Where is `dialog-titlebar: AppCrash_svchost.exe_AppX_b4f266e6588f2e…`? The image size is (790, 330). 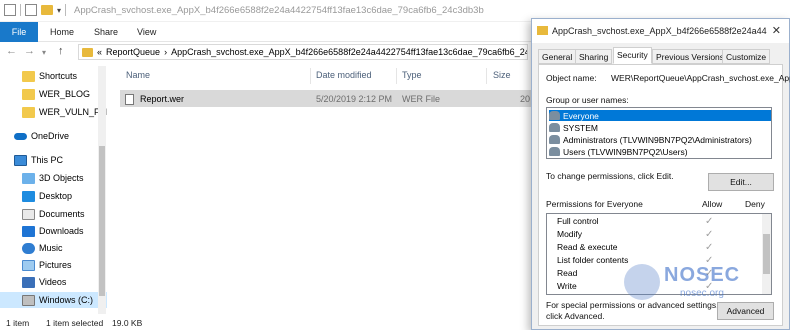 dialog-titlebar: AppCrash_svchost.exe_AppX_b4f266e6588f2e… is located at coordinates (660, 31).